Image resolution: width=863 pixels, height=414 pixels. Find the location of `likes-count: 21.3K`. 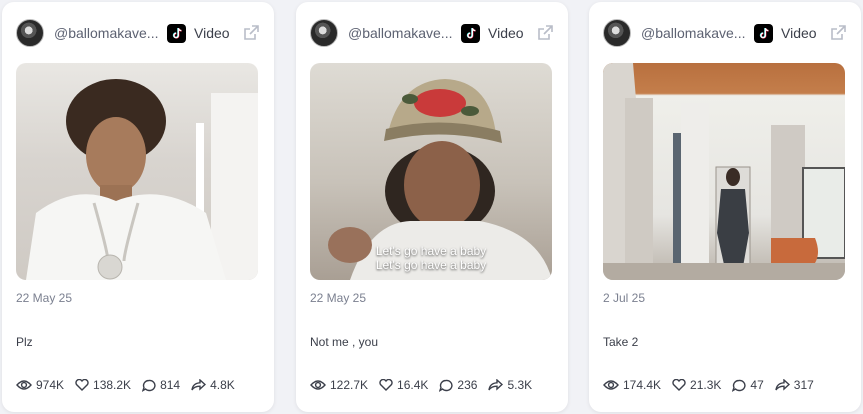

likes-count: 21.3K is located at coordinates (706, 385).